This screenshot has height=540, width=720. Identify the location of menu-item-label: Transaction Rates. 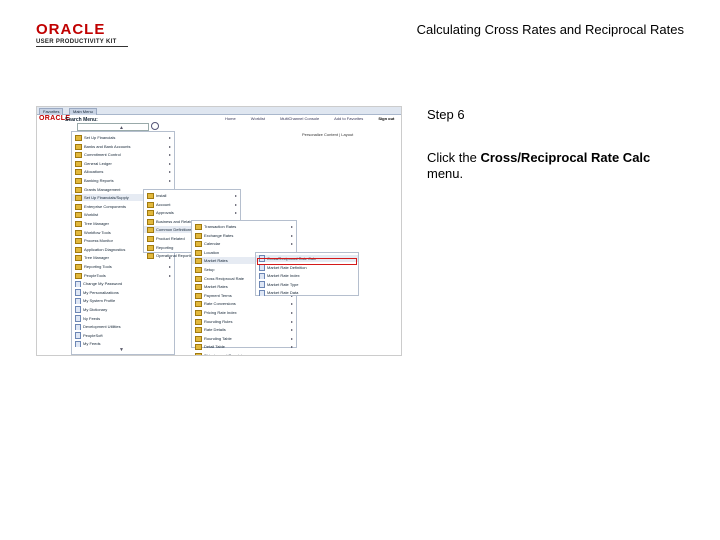
(220, 226).